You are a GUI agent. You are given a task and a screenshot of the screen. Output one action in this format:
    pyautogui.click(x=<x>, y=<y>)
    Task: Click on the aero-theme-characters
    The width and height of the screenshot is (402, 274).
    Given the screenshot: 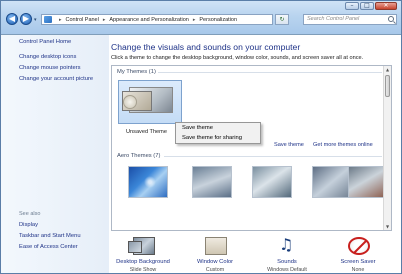 What is the action you would take?
    pyautogui.click(x=272, y=182)
    